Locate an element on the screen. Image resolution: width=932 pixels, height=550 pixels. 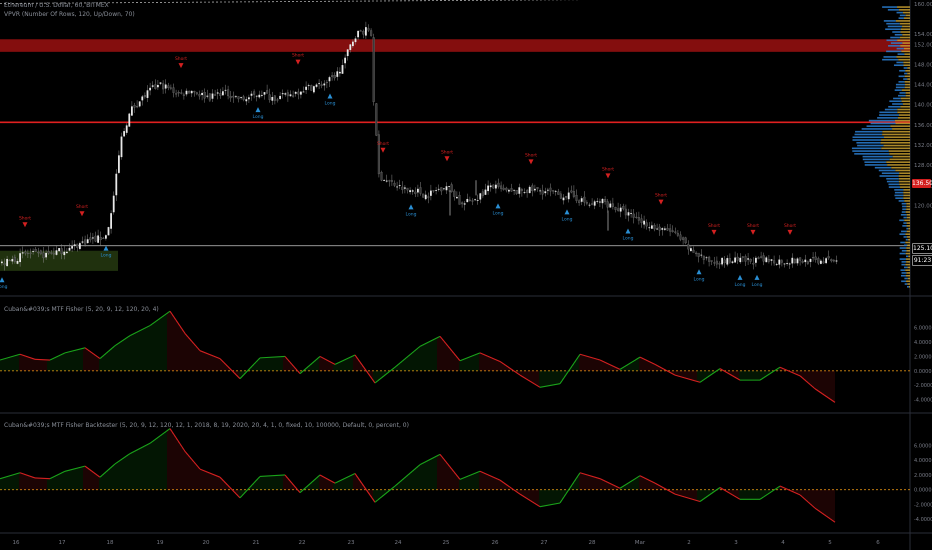
time-tick-label: 5 is located at coordinates (830, 543).